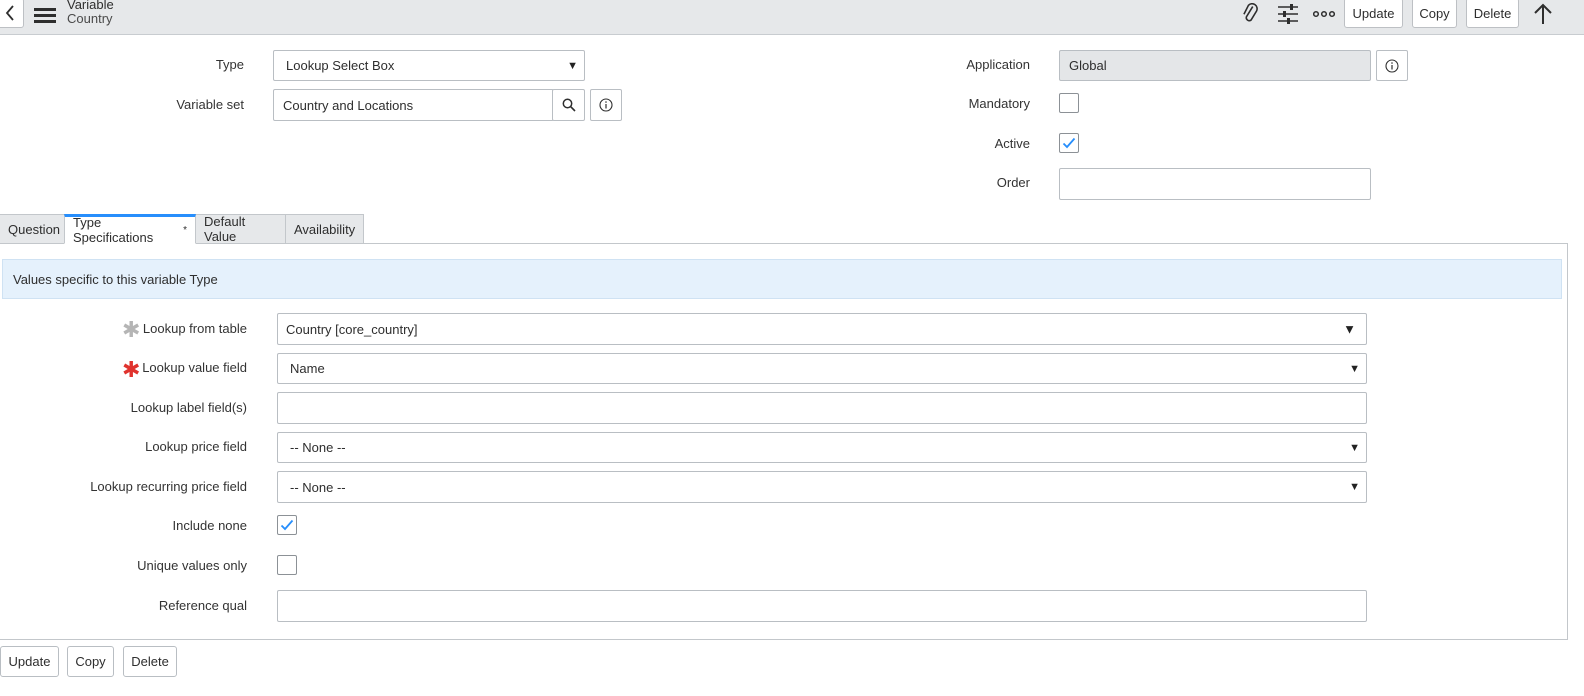  Describe the element at coordinates (45, 14) in the screenshot. I see `hamburger-menu-icon` at that location.